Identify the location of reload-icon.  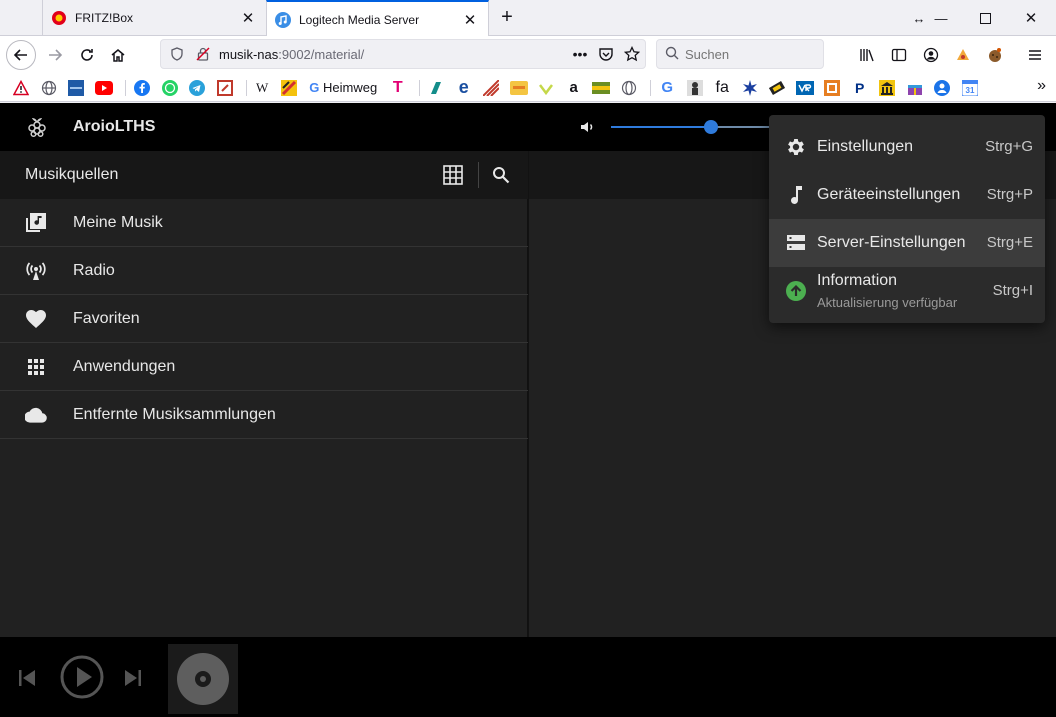
(87, 55).